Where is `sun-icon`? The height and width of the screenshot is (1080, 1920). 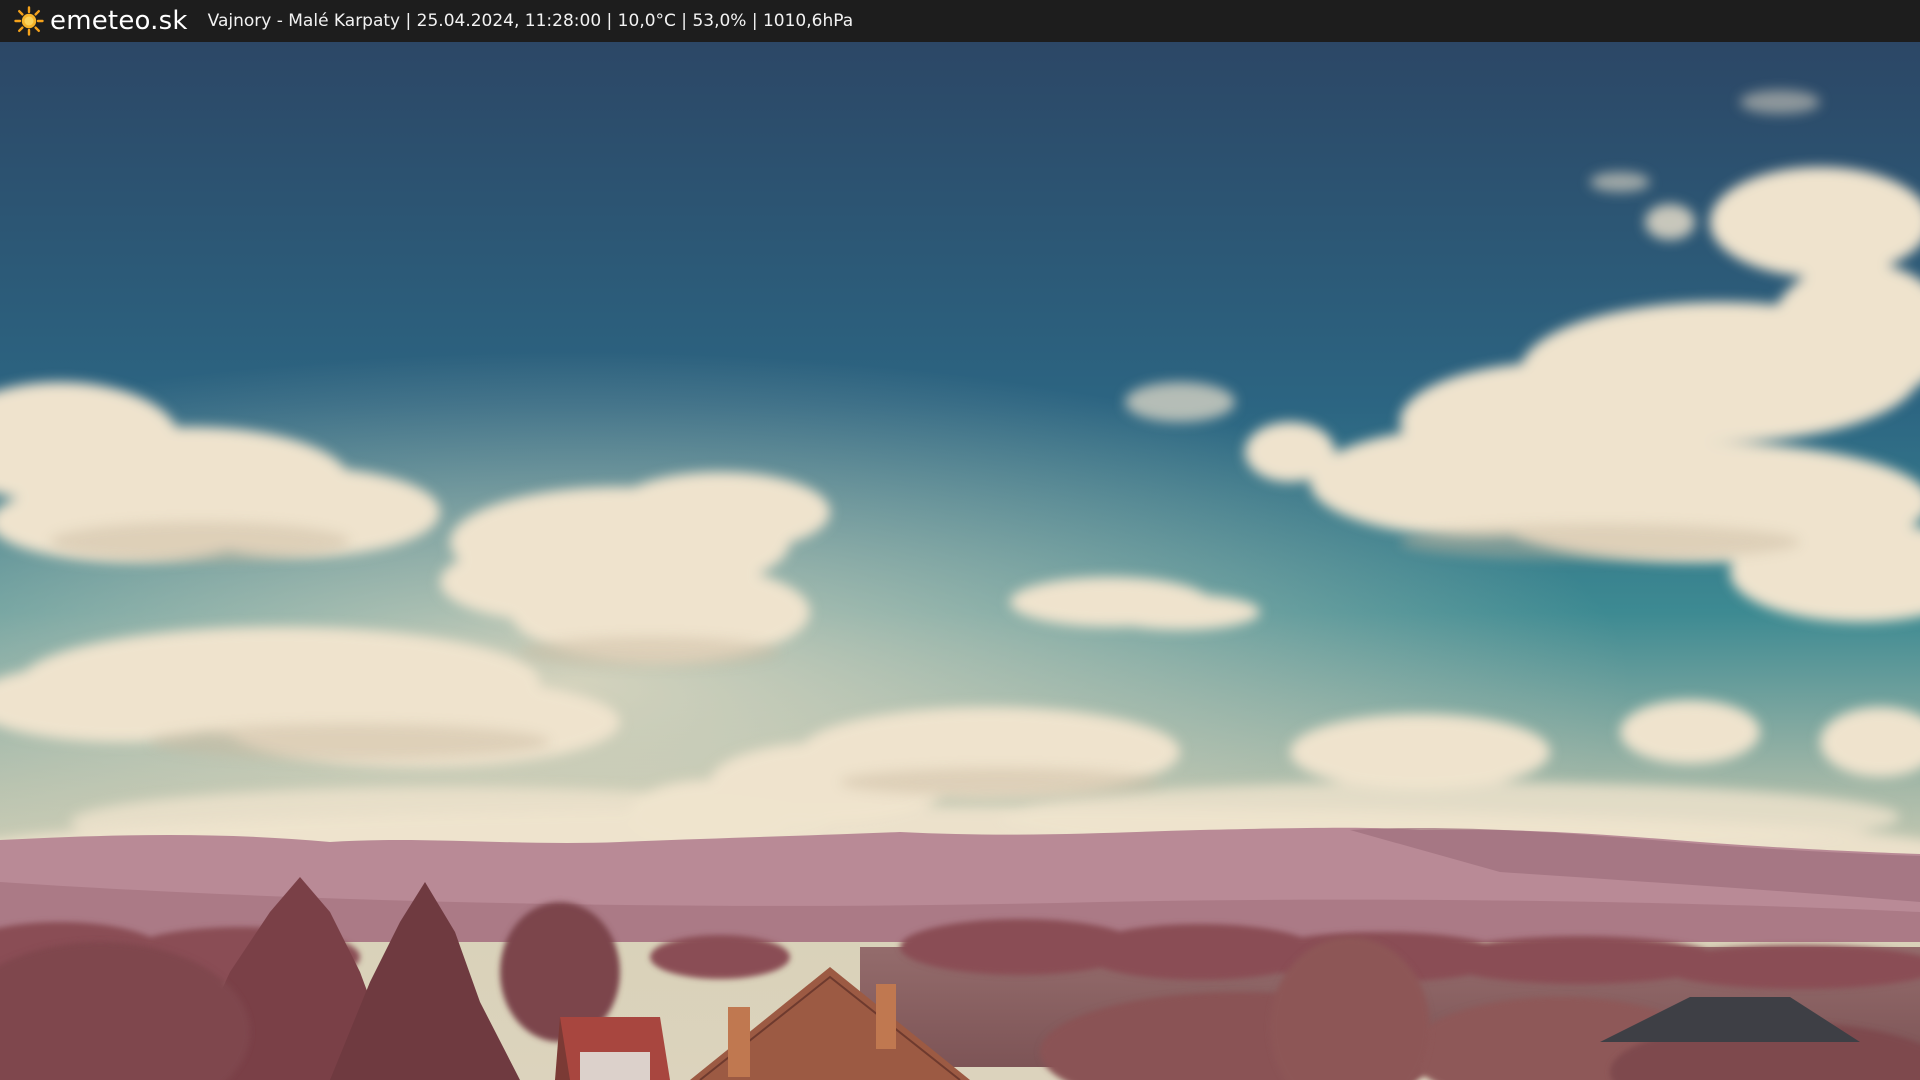
sun-icon is located at coordinates (29, 21).